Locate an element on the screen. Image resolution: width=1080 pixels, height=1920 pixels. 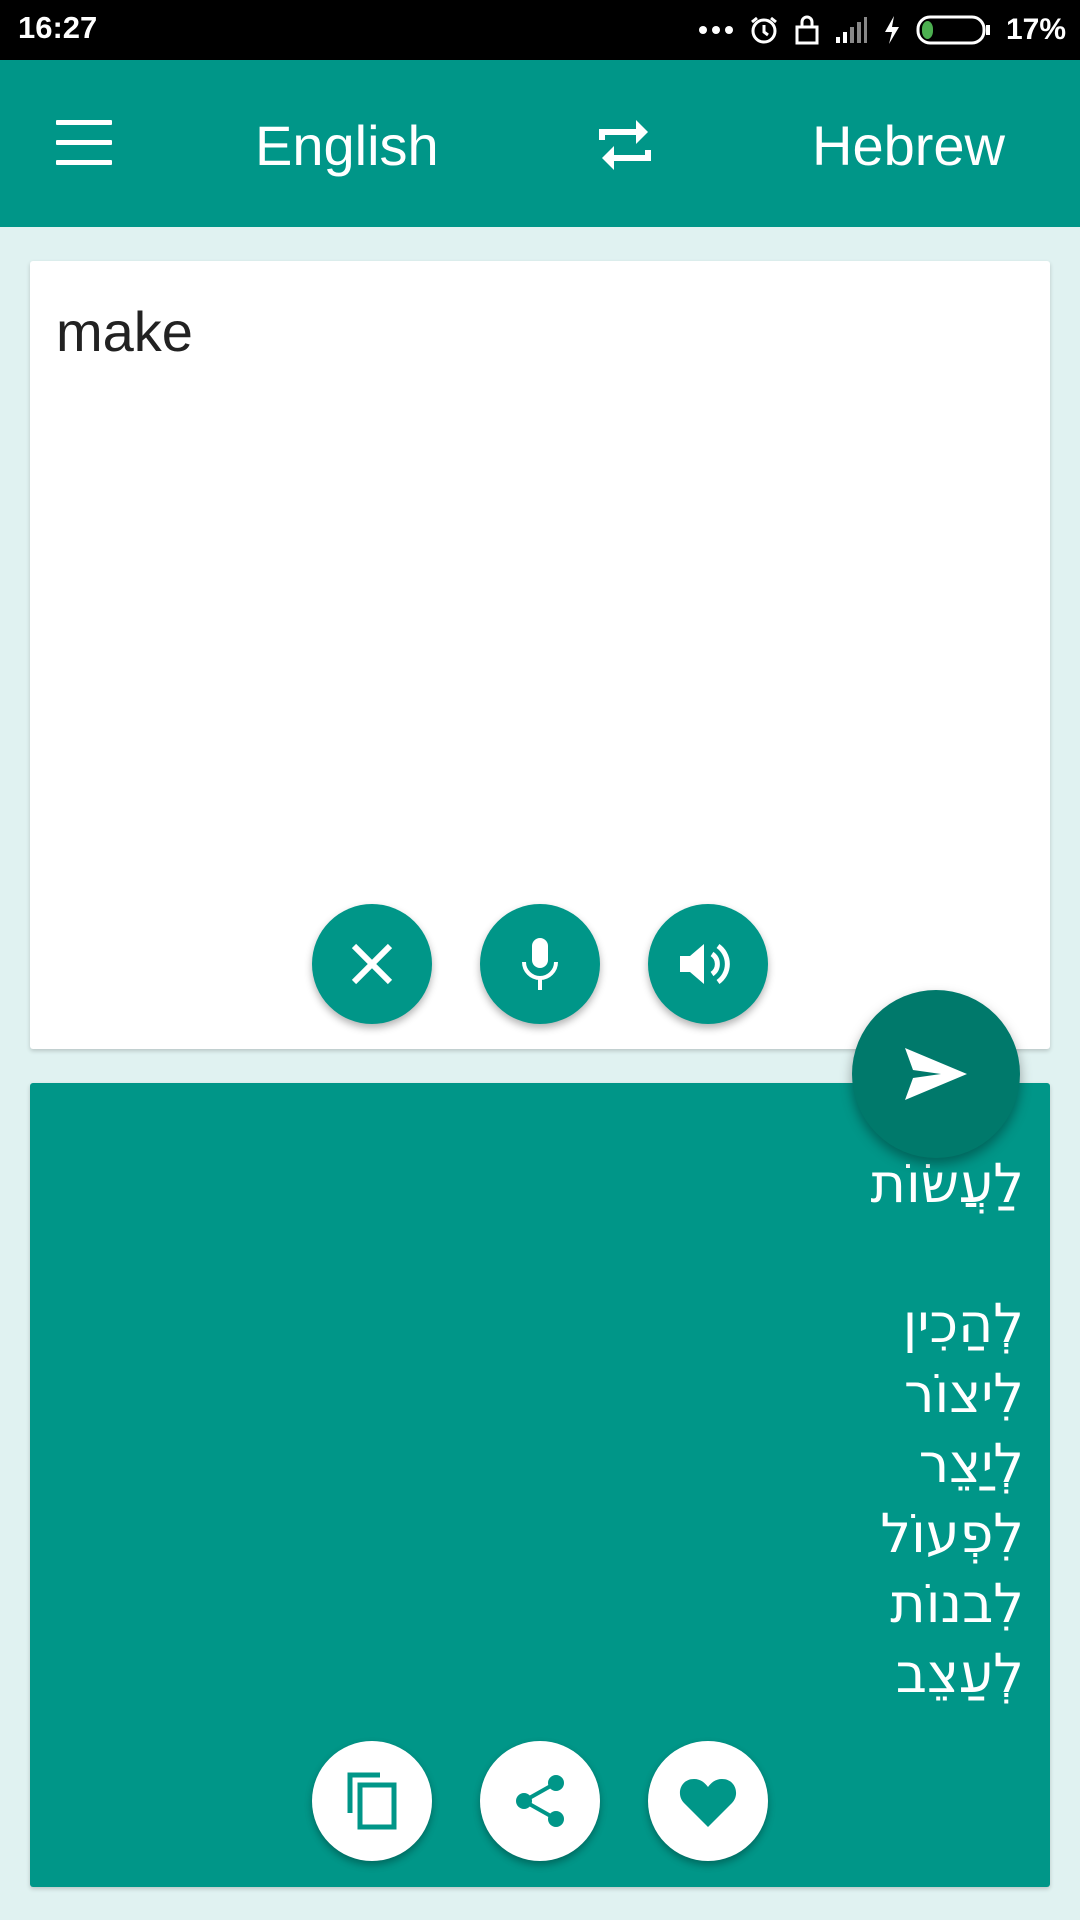
copy-button is located at coordinates (372, 1801).